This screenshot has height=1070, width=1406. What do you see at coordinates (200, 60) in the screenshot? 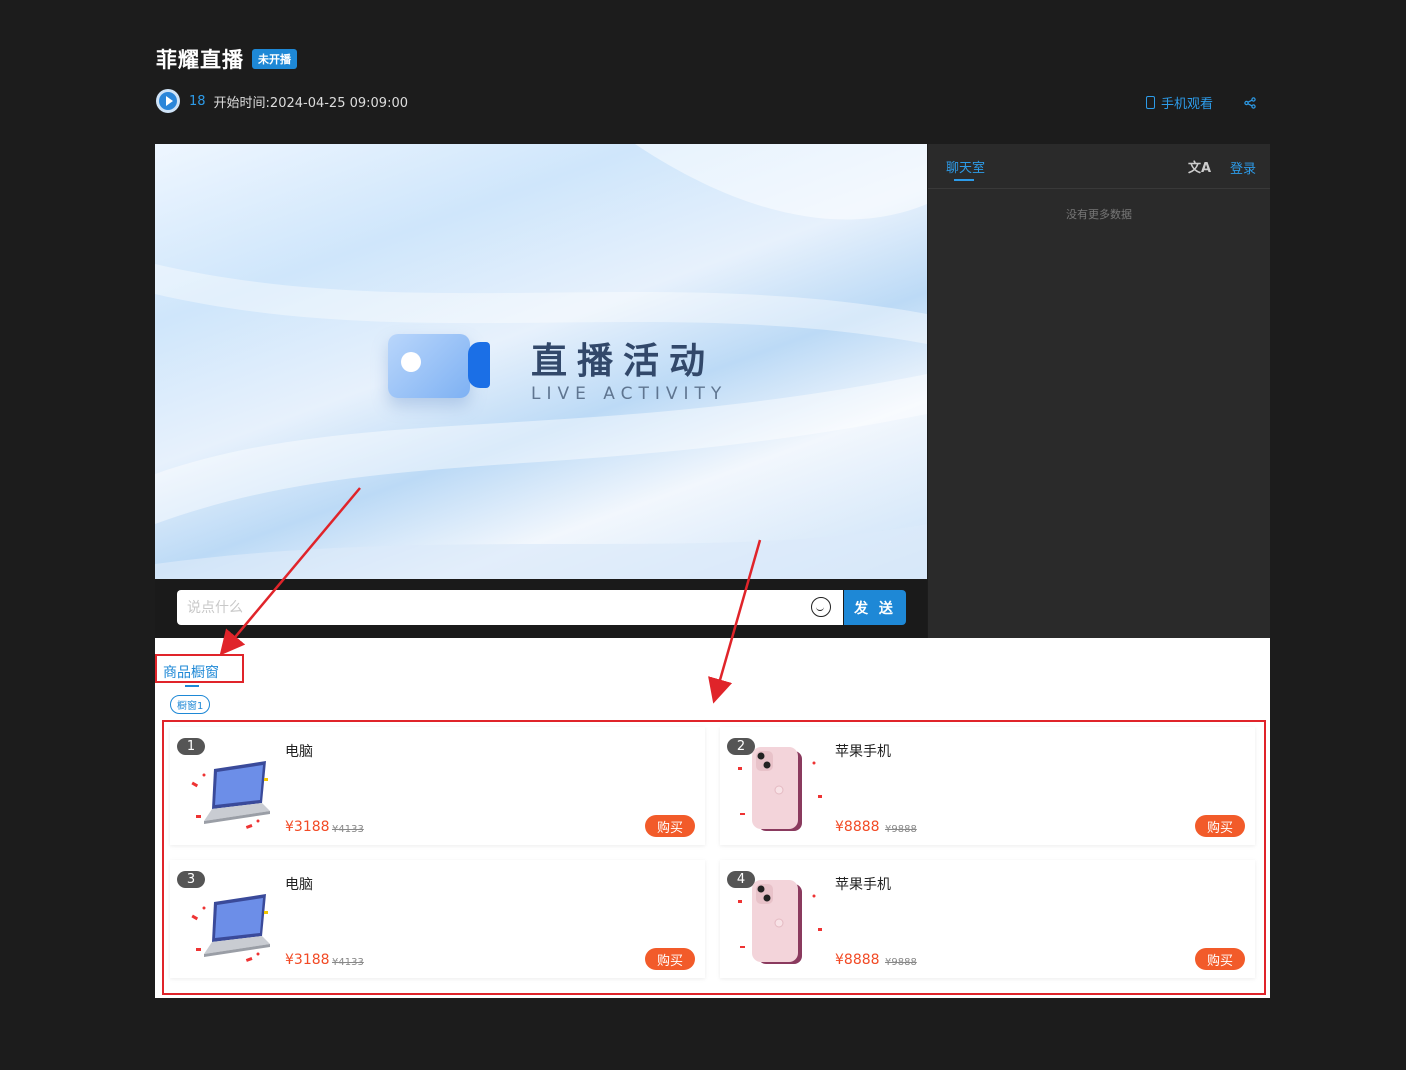
I see `page-title: 菲耀直播` at bounding box center [200, 60].